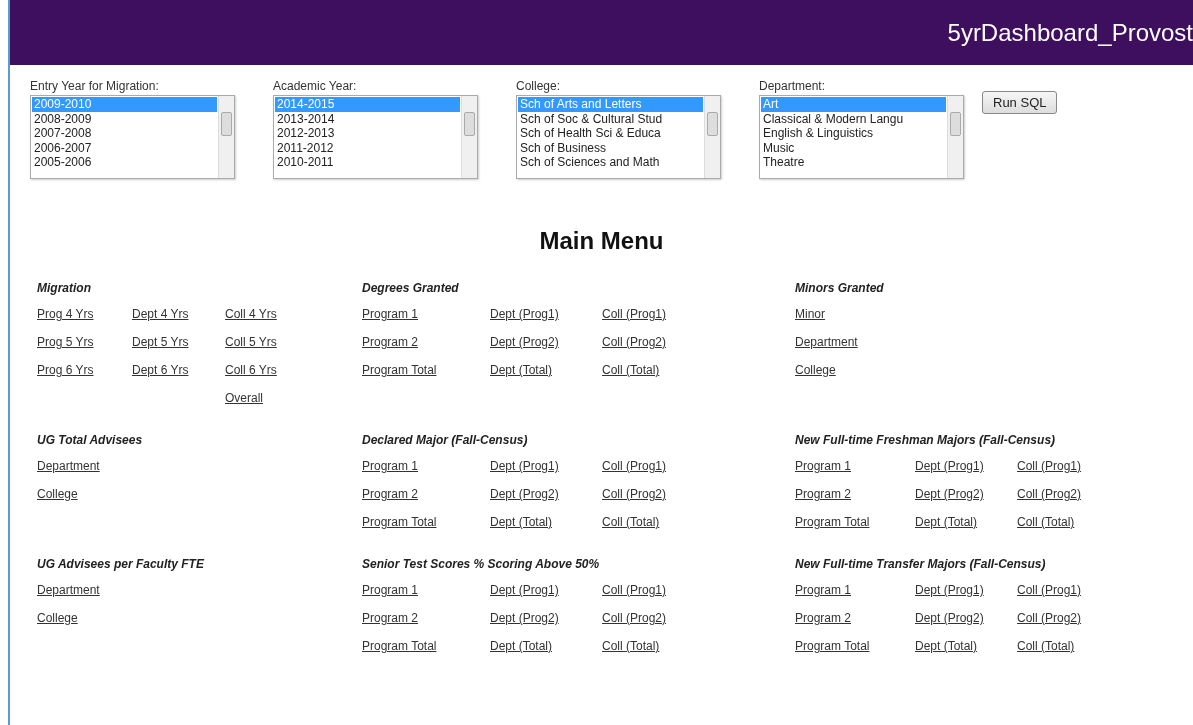 The height and width of the screenshot is (725, 1193). Describe the element at coordinates (124, 133) in the screenshot. I see `list-option: 2007-2008` at that location.